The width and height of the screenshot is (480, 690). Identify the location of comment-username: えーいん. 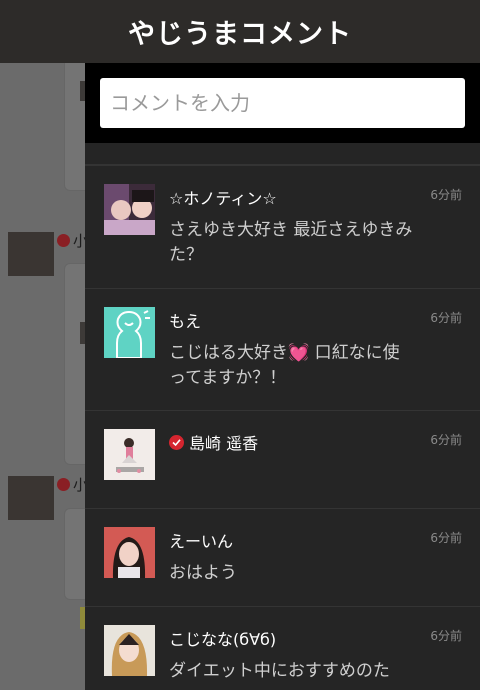
(201, 540).